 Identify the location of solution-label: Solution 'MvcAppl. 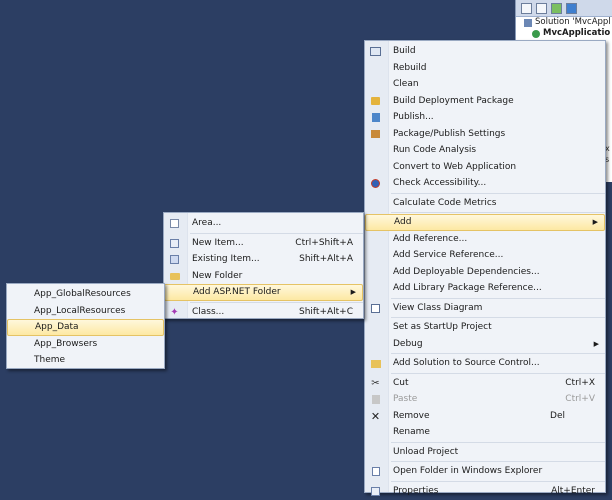
(573, 22).